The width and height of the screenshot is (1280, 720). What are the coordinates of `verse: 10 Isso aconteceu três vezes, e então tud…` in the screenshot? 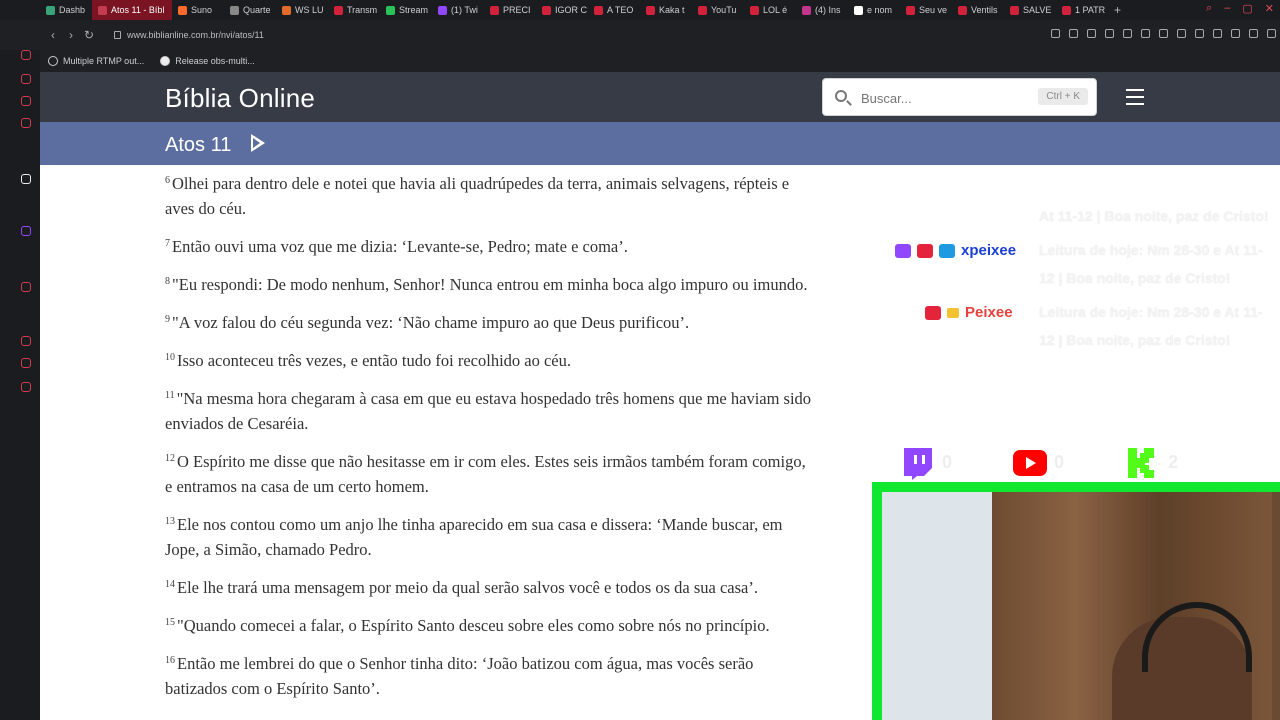 It's located at (489, 359).